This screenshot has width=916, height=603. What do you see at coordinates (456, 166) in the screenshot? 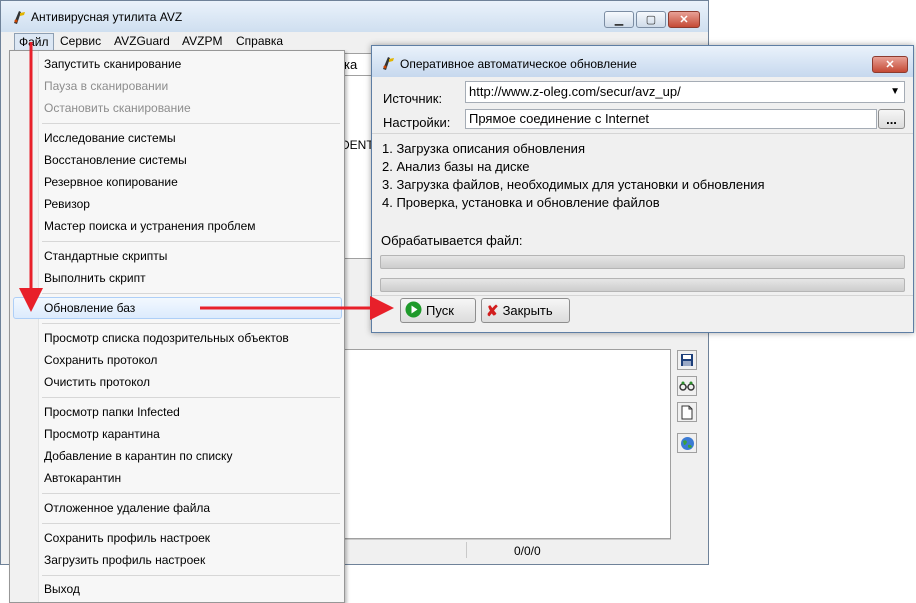
I see `step-2: 2. Анализ базы на диске` at bounding box center [456, 166].